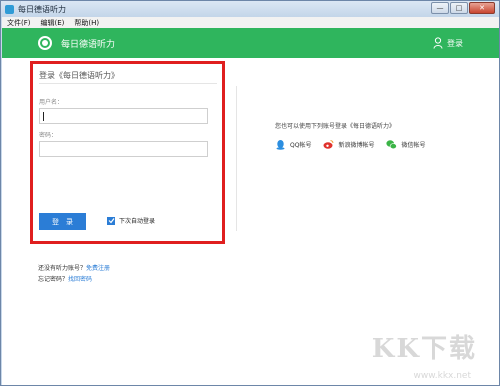  I want to click on weibo-login-button: 新浪微博帐号, so click(348, 144).